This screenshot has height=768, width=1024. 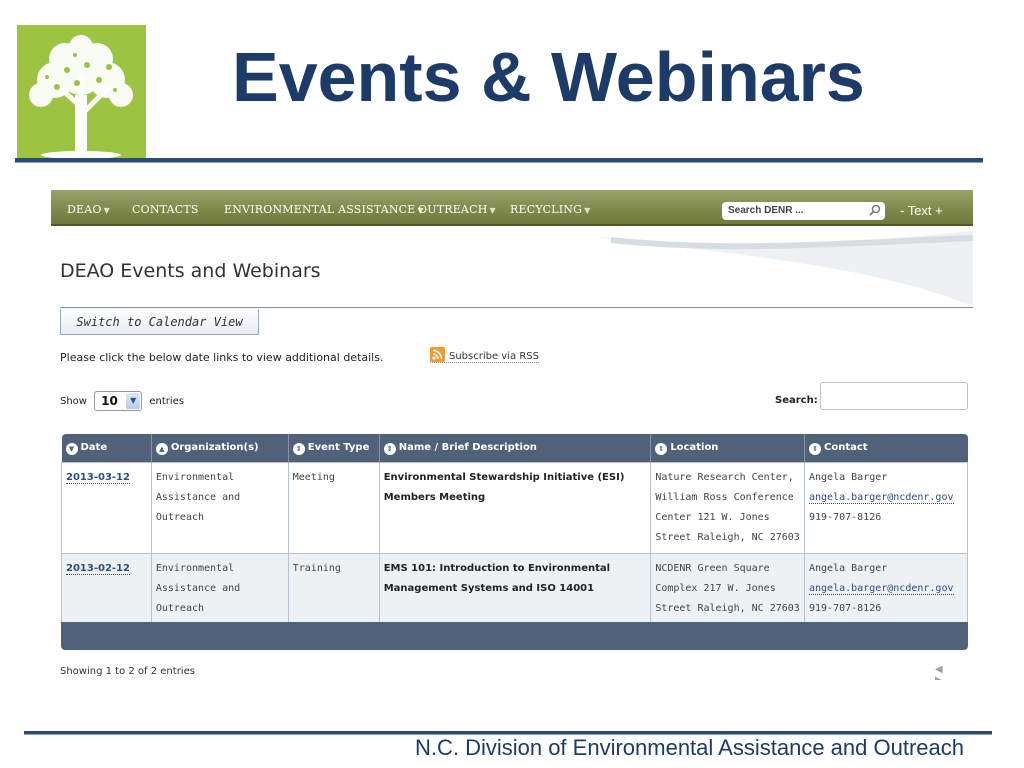 I want to click on chevron-down-icon: ▼, so click(x=133, y=401).